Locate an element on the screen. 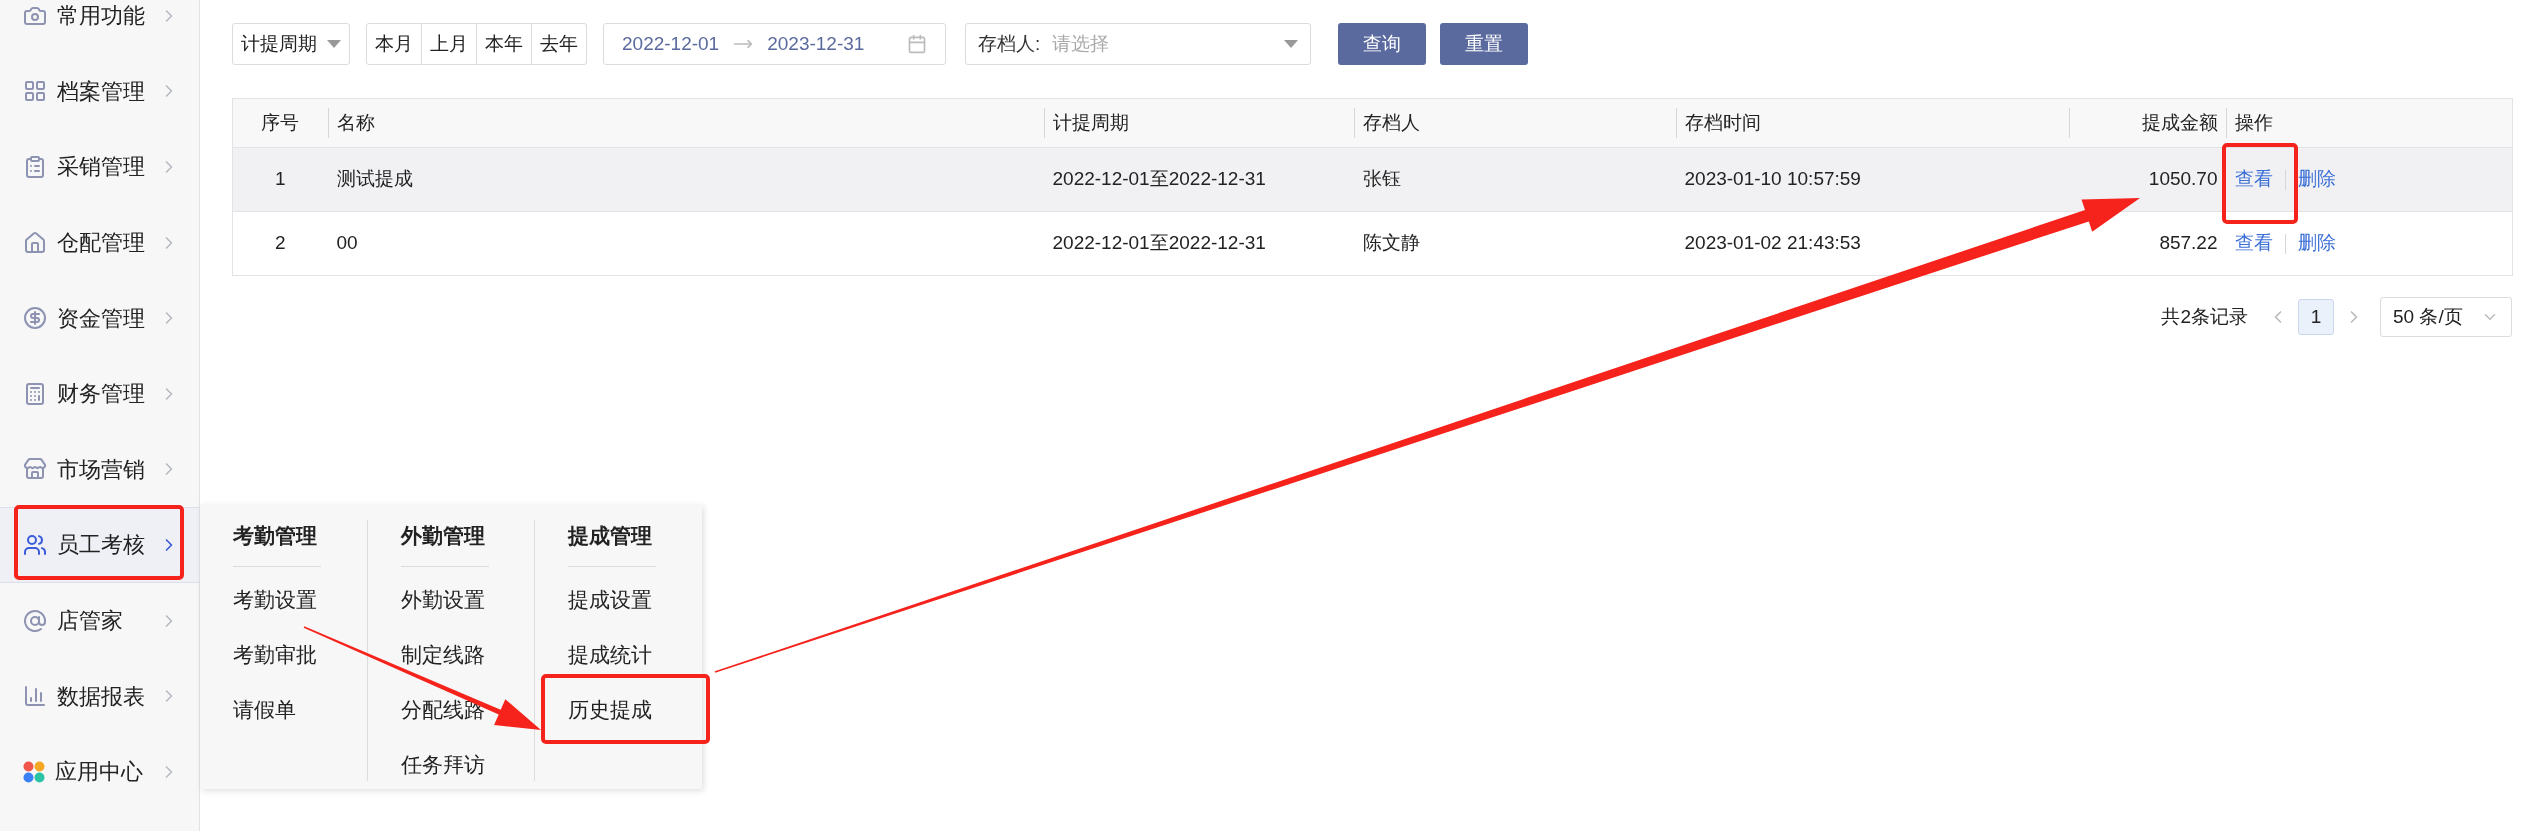 The image size is (2525, 831). record-count: 共2条记录 is located at coordinates (2204, 316).